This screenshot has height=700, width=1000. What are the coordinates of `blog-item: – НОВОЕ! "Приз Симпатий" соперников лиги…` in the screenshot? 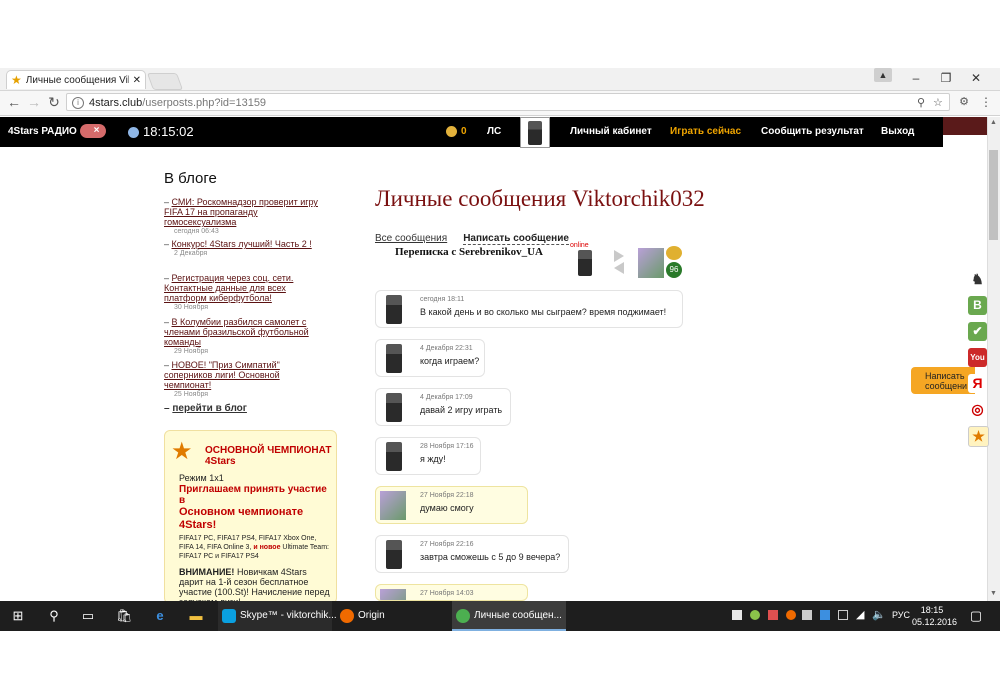 It's located at (246, 379).